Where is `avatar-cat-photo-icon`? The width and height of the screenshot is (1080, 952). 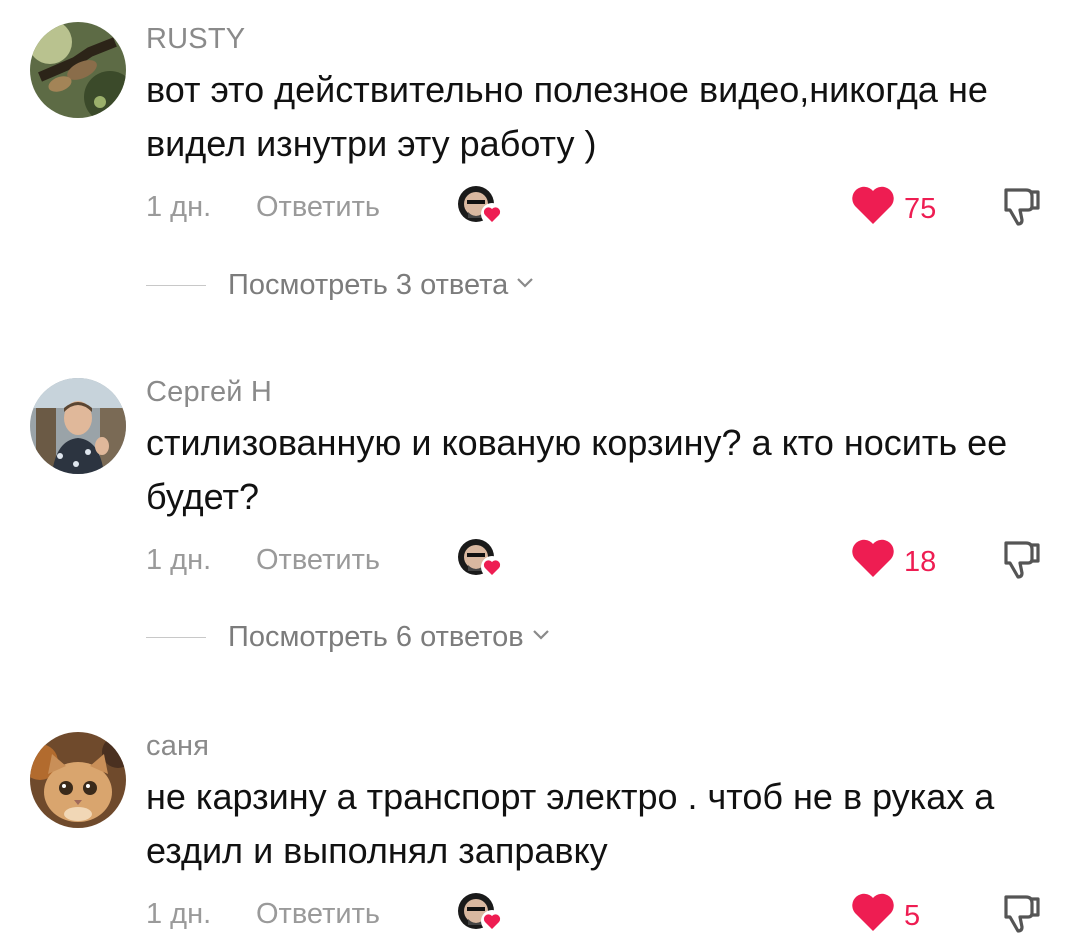 avatar-cat-photo-icon is located at coordinates (78, 780).